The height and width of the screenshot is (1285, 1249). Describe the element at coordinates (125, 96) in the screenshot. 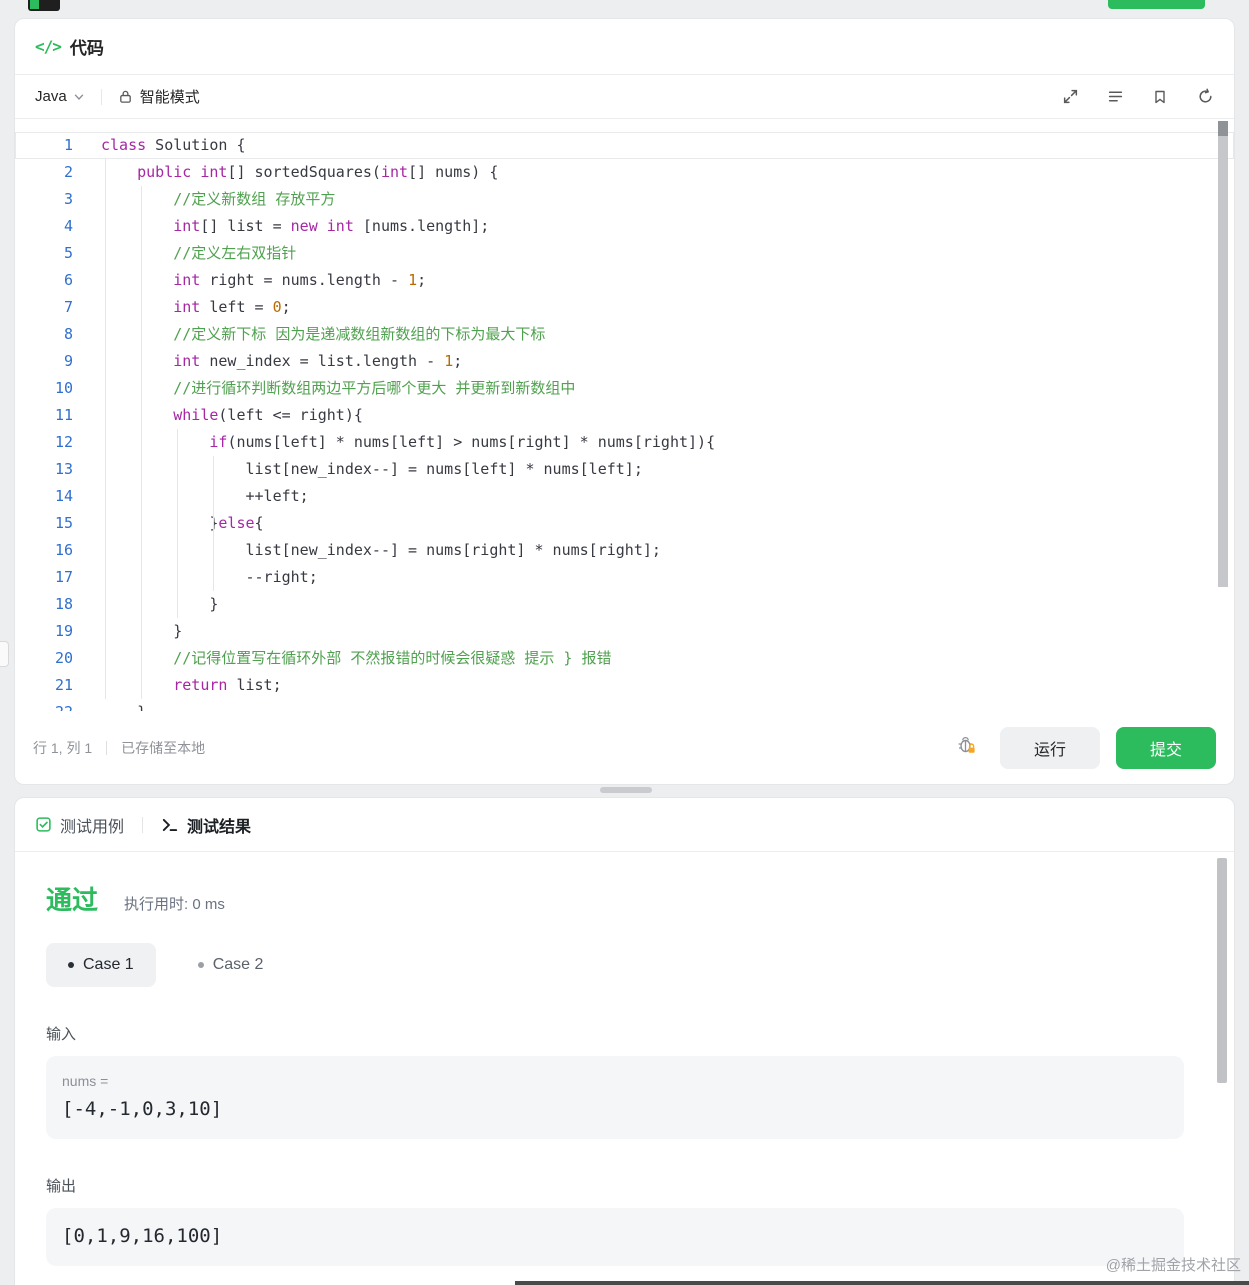

I see `lock-icon` at that location.